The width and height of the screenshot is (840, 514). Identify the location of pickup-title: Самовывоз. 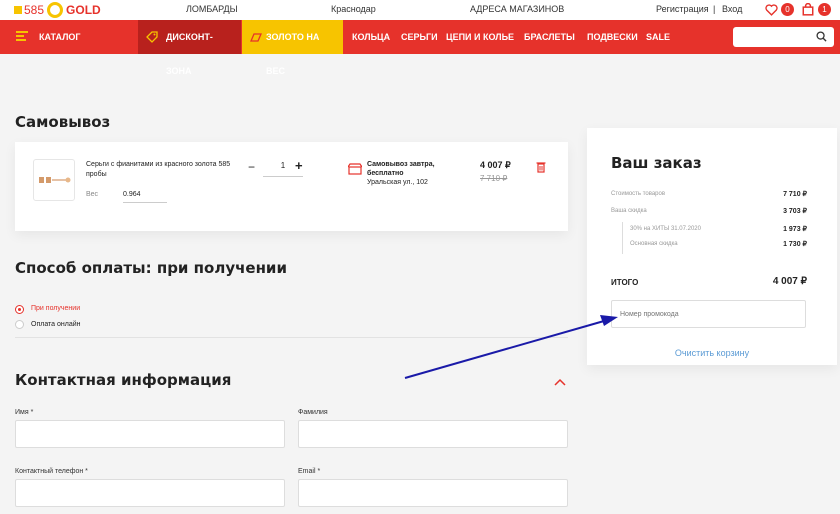
(63, 122).